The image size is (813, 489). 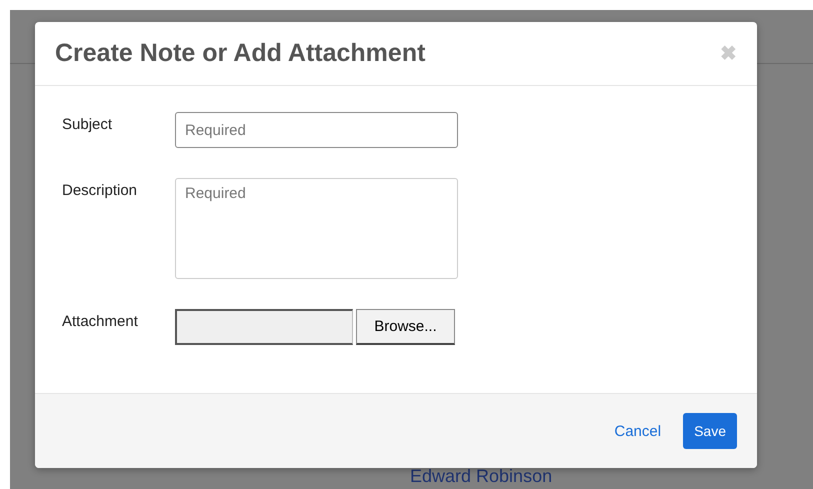 What do you see at coordinates (481, 477) in the screenshot?
I see `person-name: Edward Robinson` at bounding box center [481, 477].